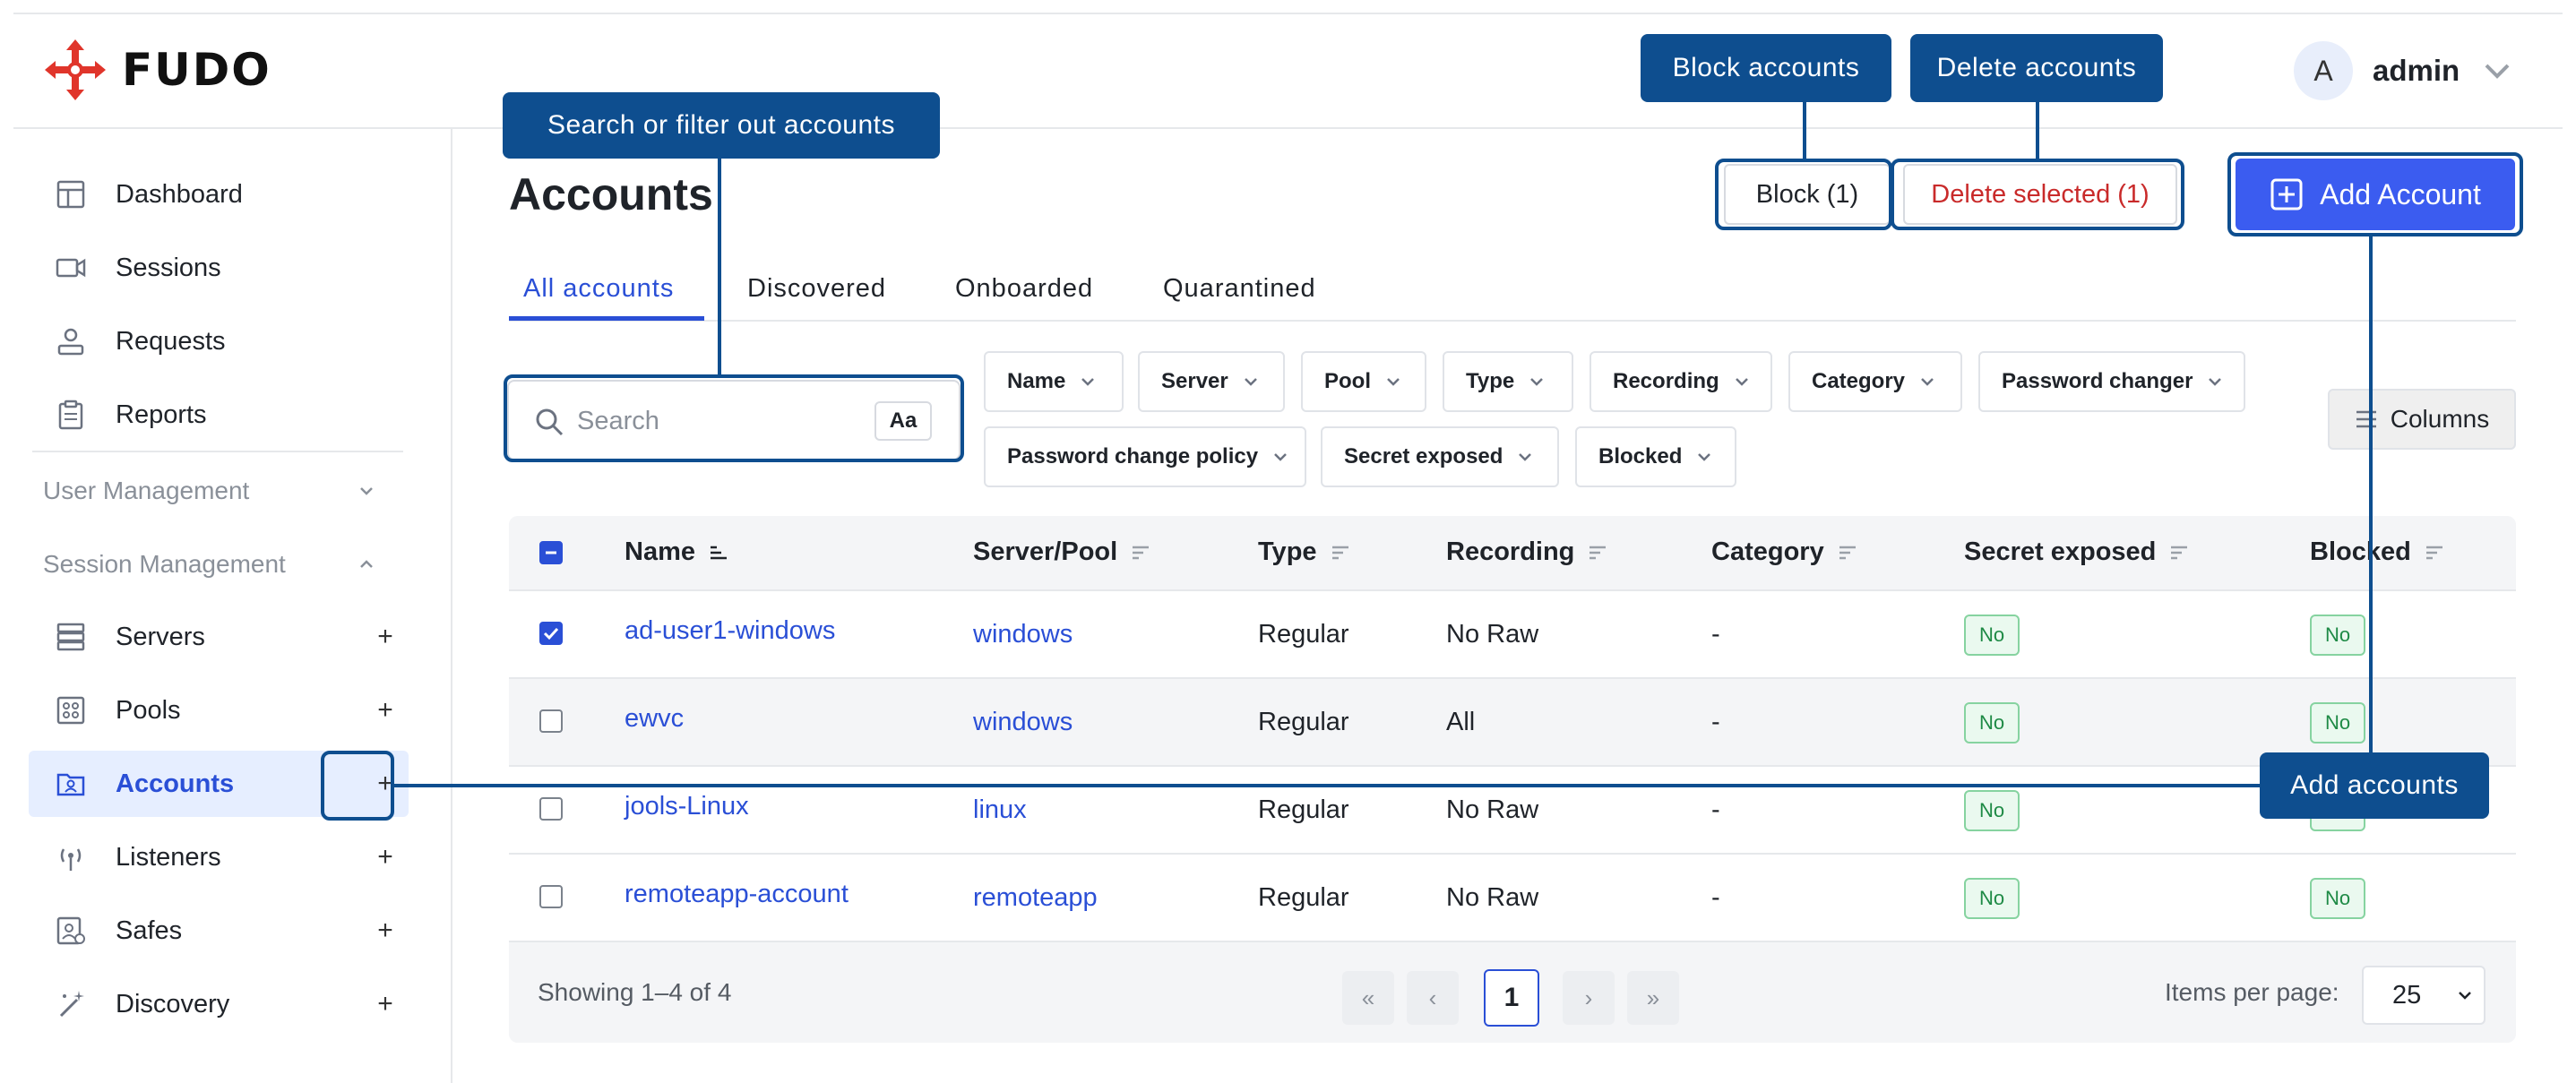 Image resolution: width=2576 pixels, height=1083 pixels. I want to click on server-link: remoteapp, so click(1035, 898).